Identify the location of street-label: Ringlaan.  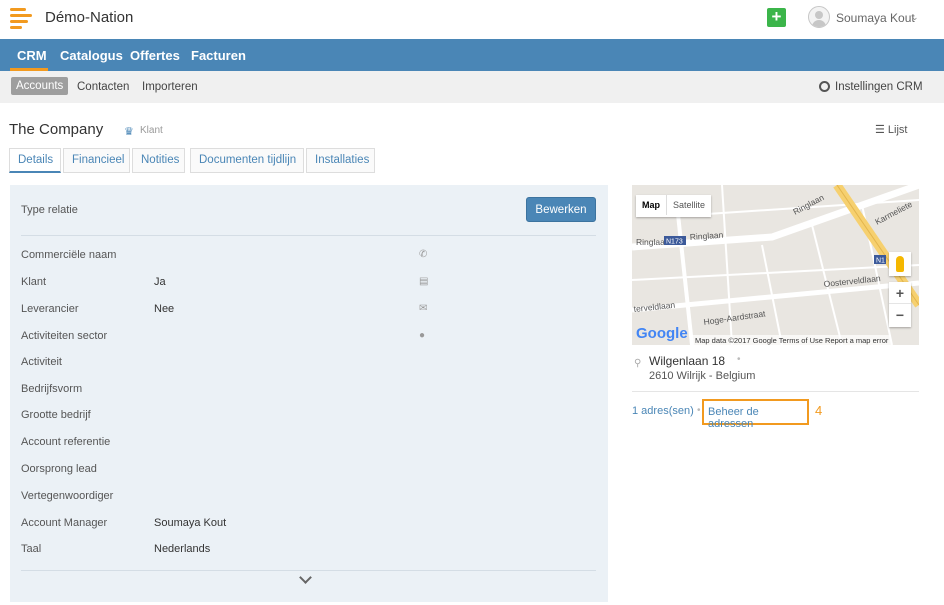
(808, 204).